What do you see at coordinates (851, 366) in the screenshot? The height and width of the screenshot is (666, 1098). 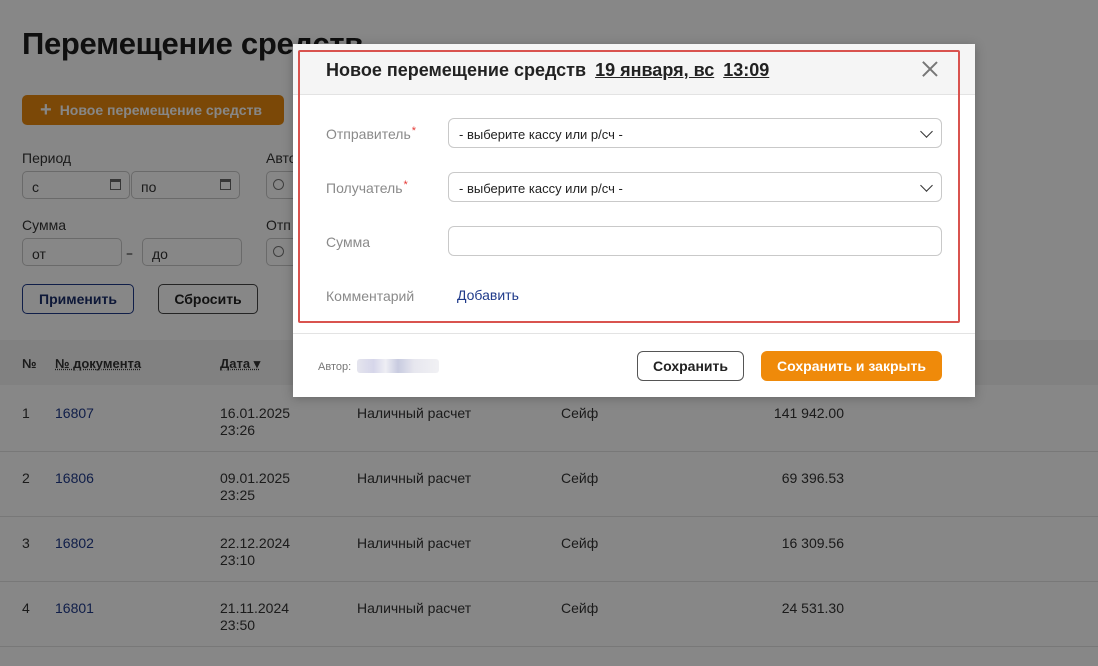 I see `save-and-close-button: Сохранить и закрыть` at bounding box center [851, 366].